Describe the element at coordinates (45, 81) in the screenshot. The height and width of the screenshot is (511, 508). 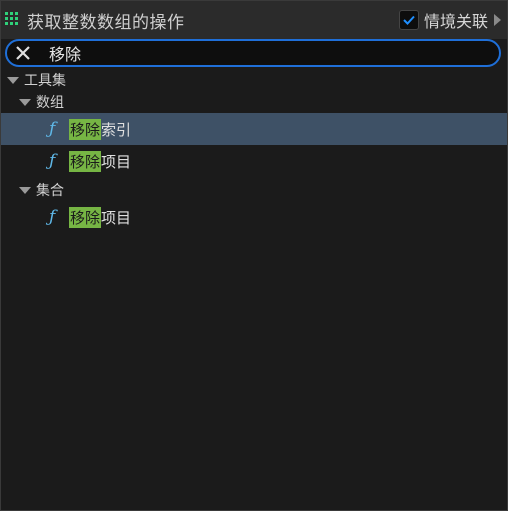
I see `category-label: 工具集` at that location.